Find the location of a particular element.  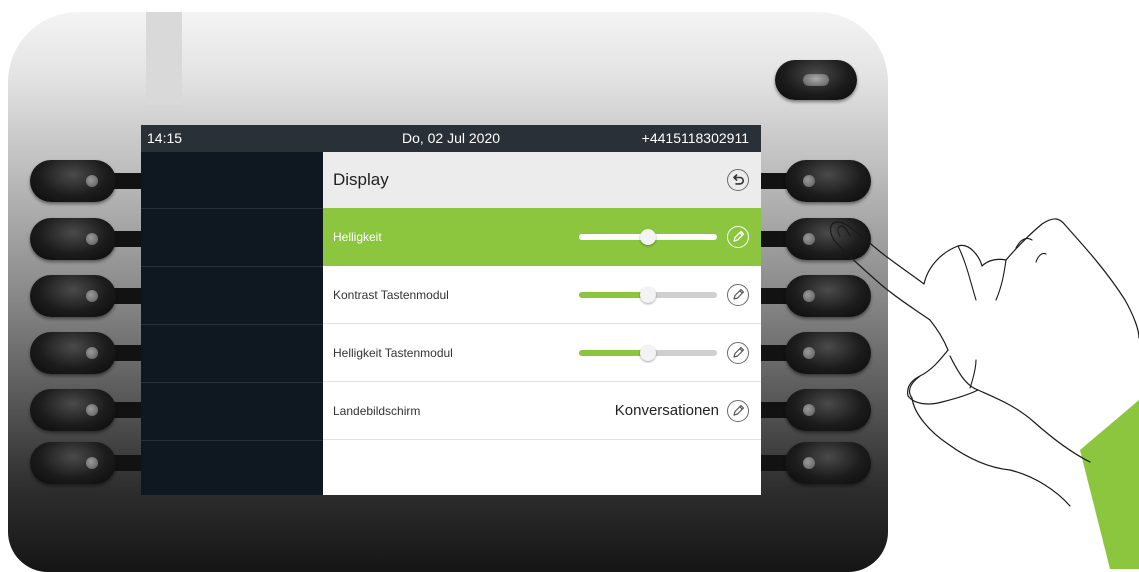

list-item-label: Helligkeit is located at coordinates (357, 237).